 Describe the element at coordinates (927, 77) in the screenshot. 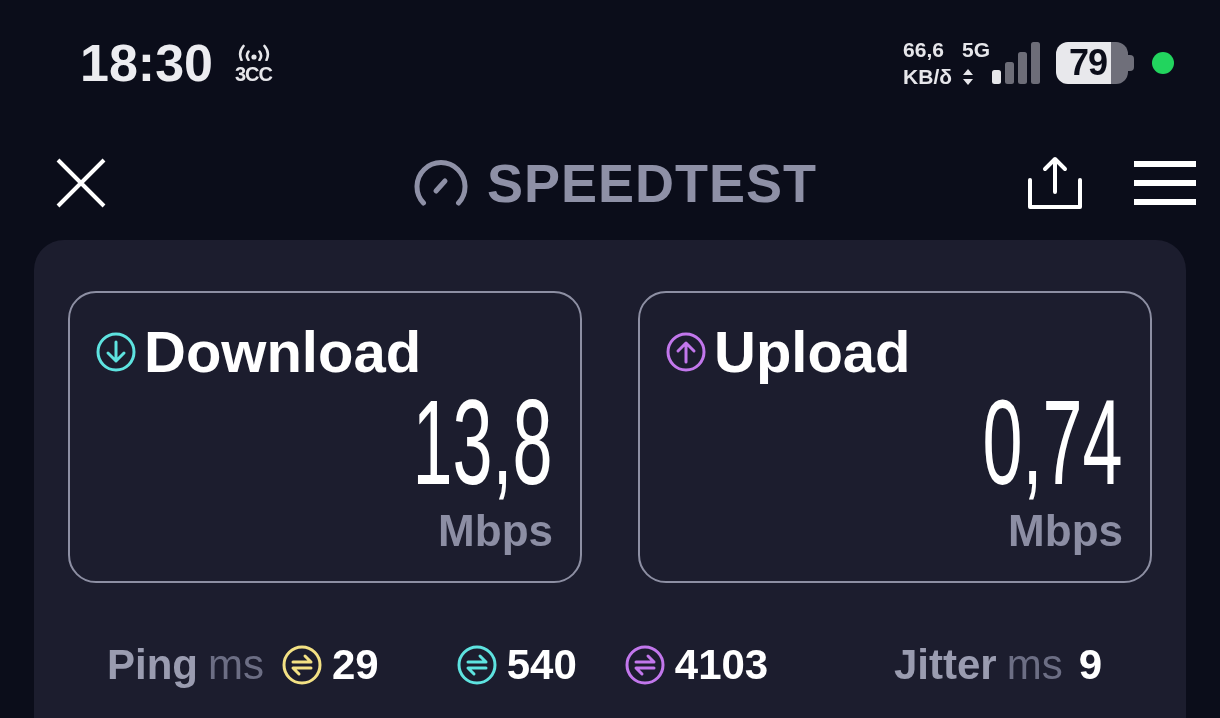

I see `network-speed-unit: KB/δ` at that location.